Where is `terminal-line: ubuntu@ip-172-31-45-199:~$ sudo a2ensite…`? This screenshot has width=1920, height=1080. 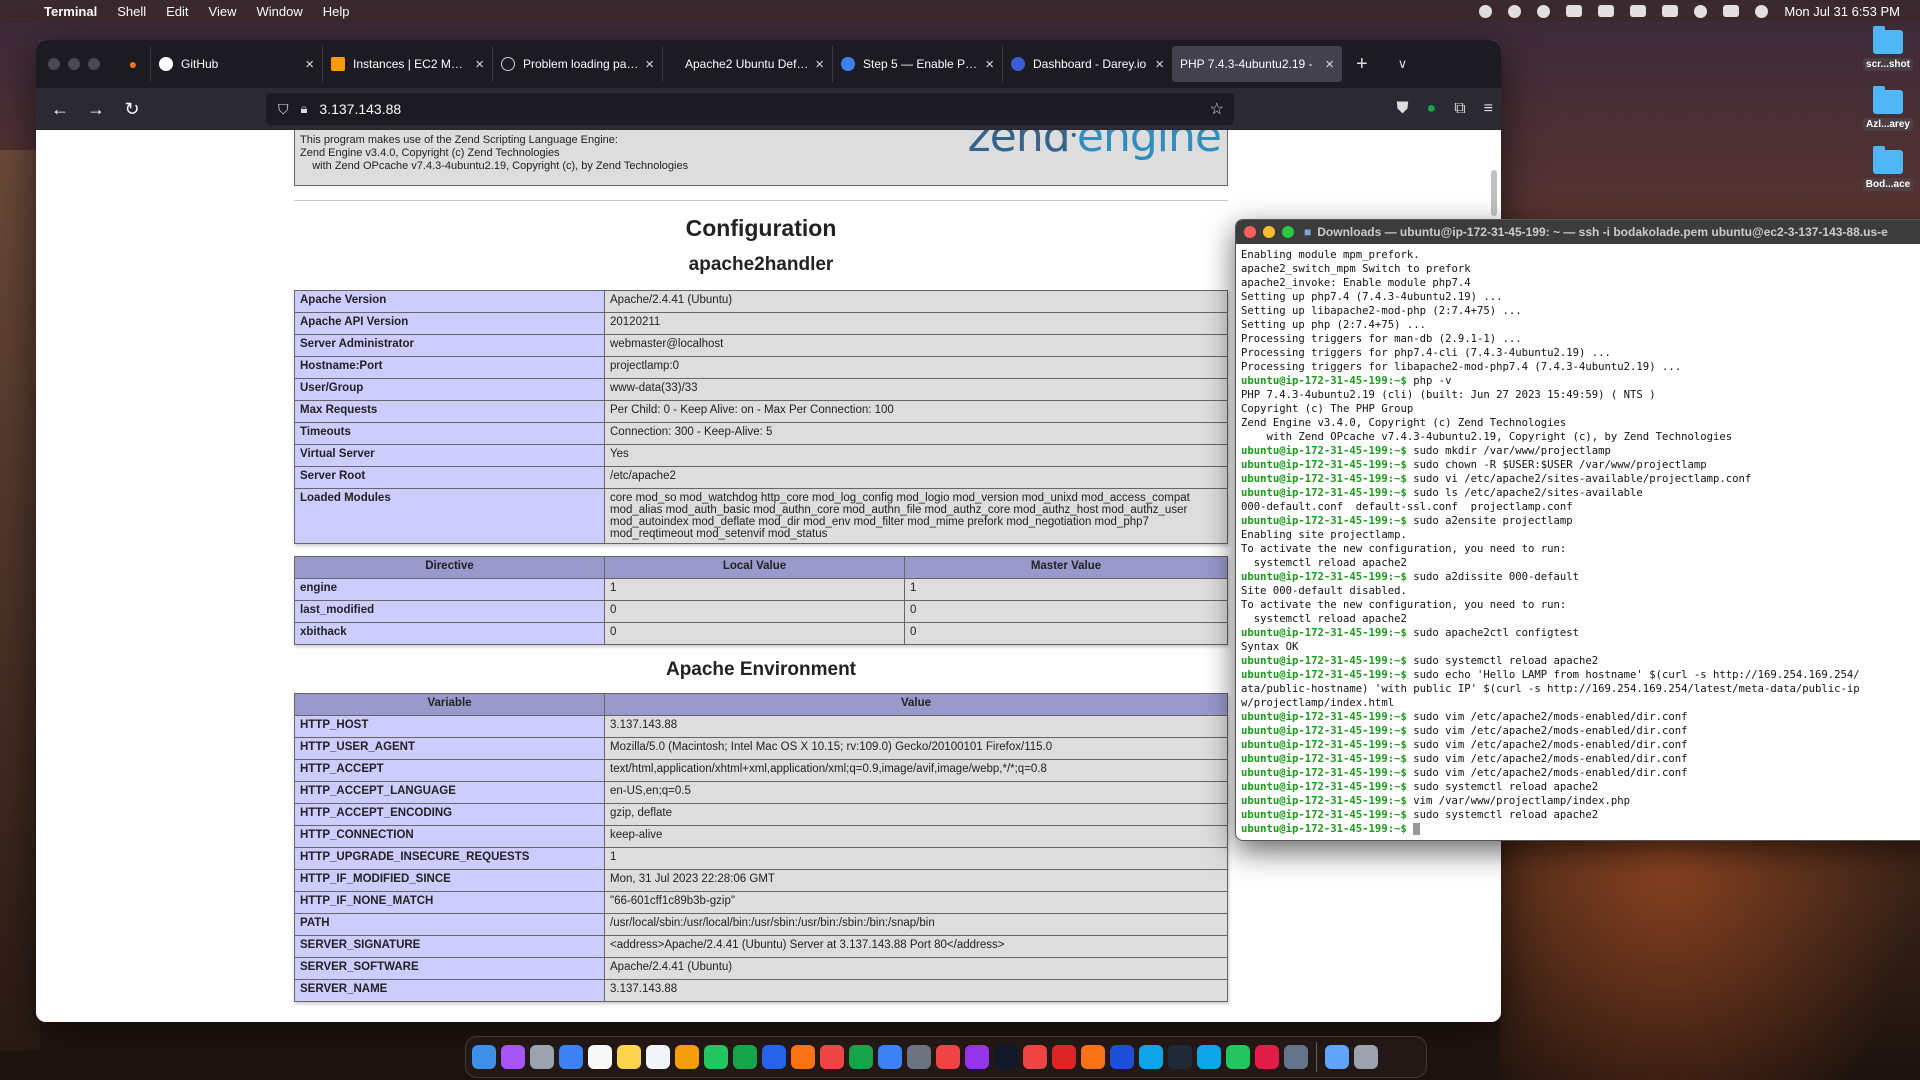
terminal-line: ubuntu@ip-172-31-45-199:~$ sudo a2ensite… is located at coordinates (1580, 521).